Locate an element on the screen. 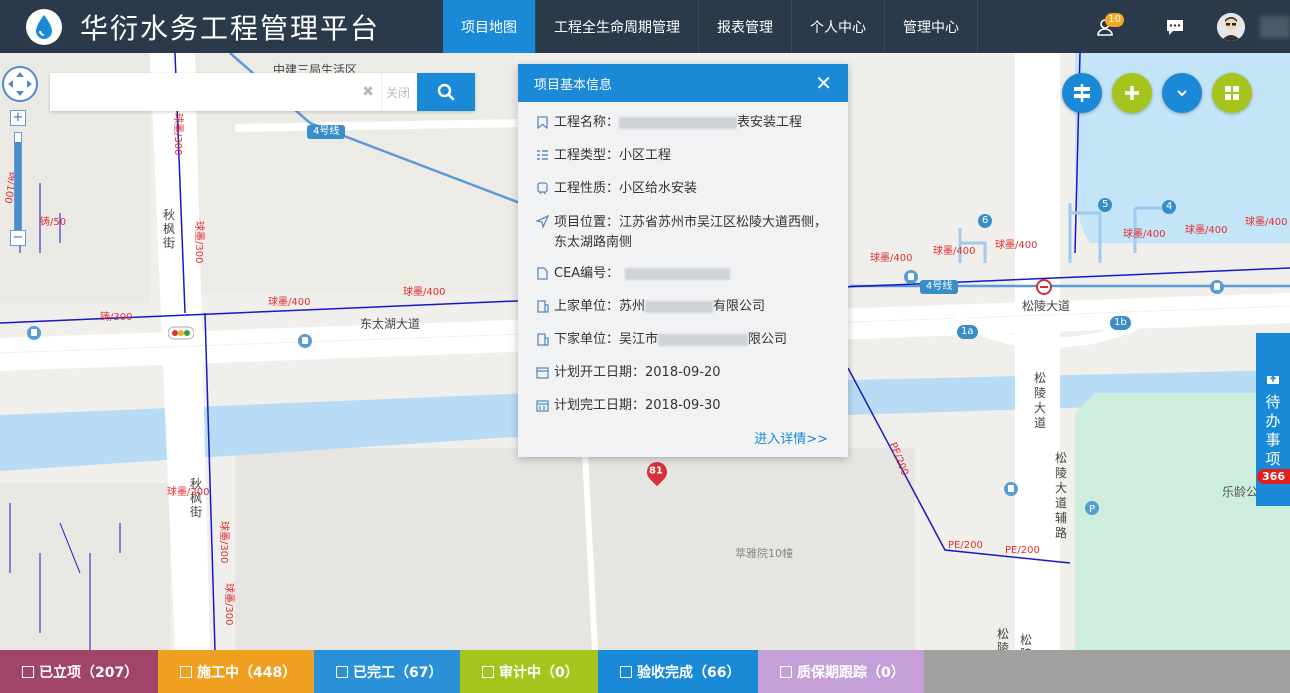 The image size is (1290, 693). metro-line-badge: 4号线 is located at coordinates (326, 132).